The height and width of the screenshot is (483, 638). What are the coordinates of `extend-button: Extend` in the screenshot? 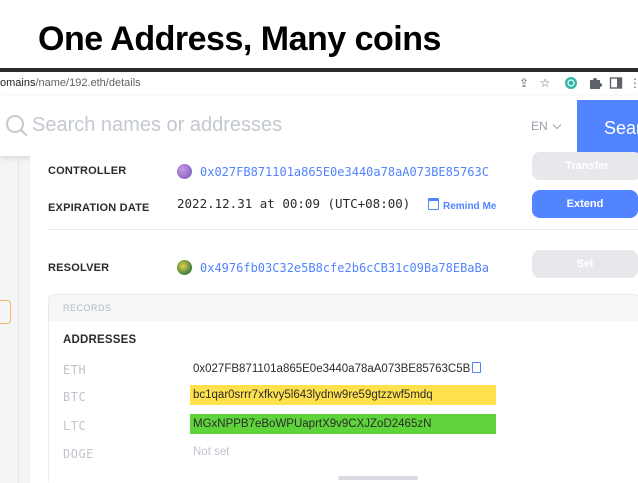 It's located at (585, 204).